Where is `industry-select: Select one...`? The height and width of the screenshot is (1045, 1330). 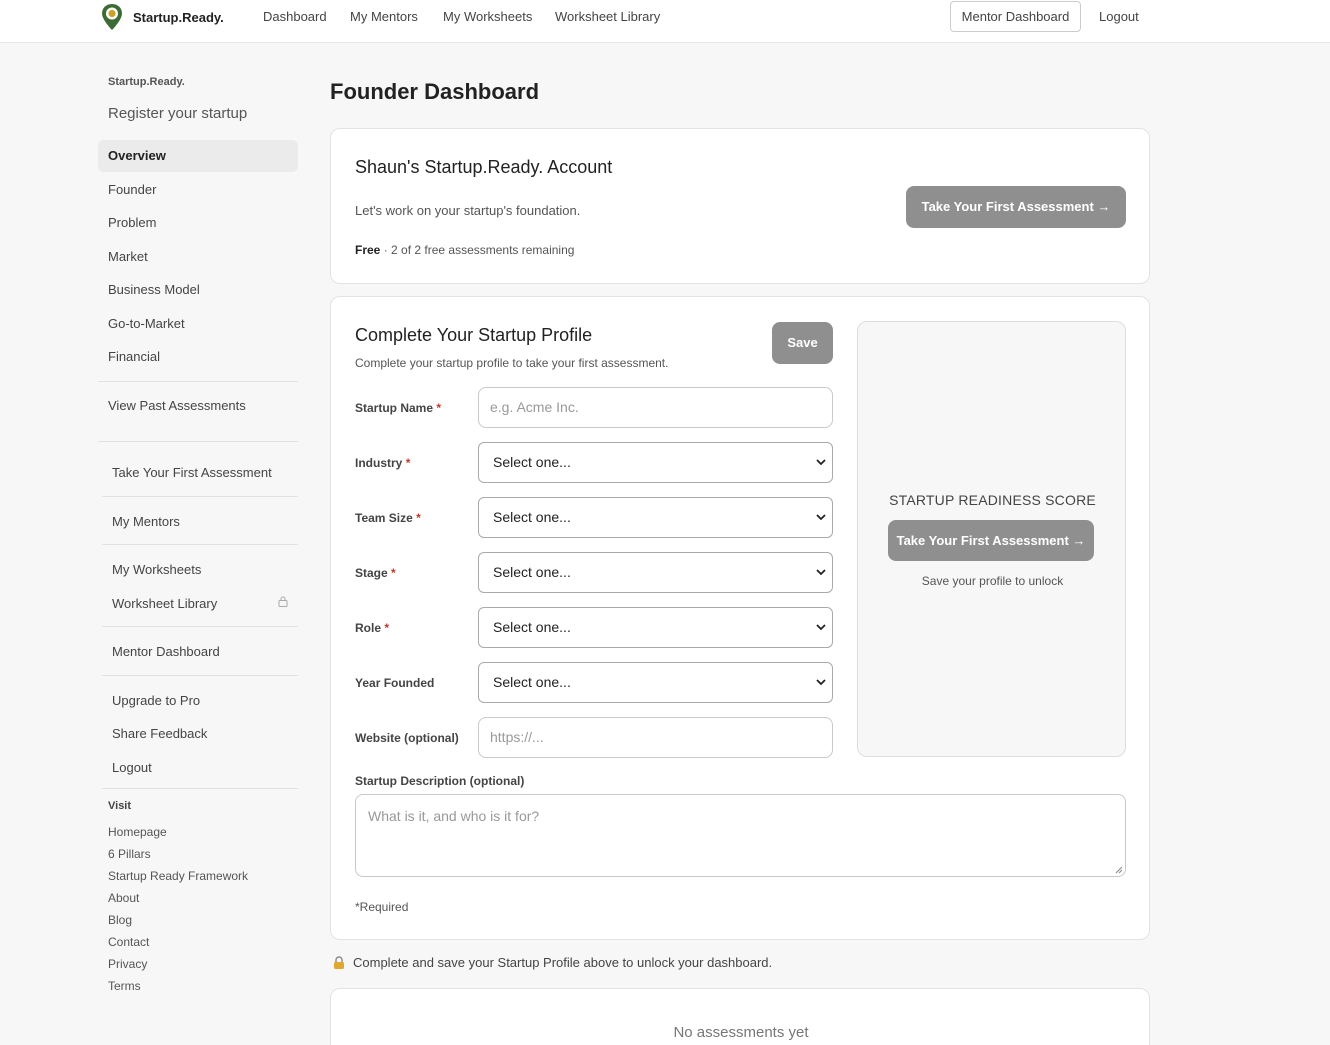 industry-select: Select one... is located at coordinates (655, 462).